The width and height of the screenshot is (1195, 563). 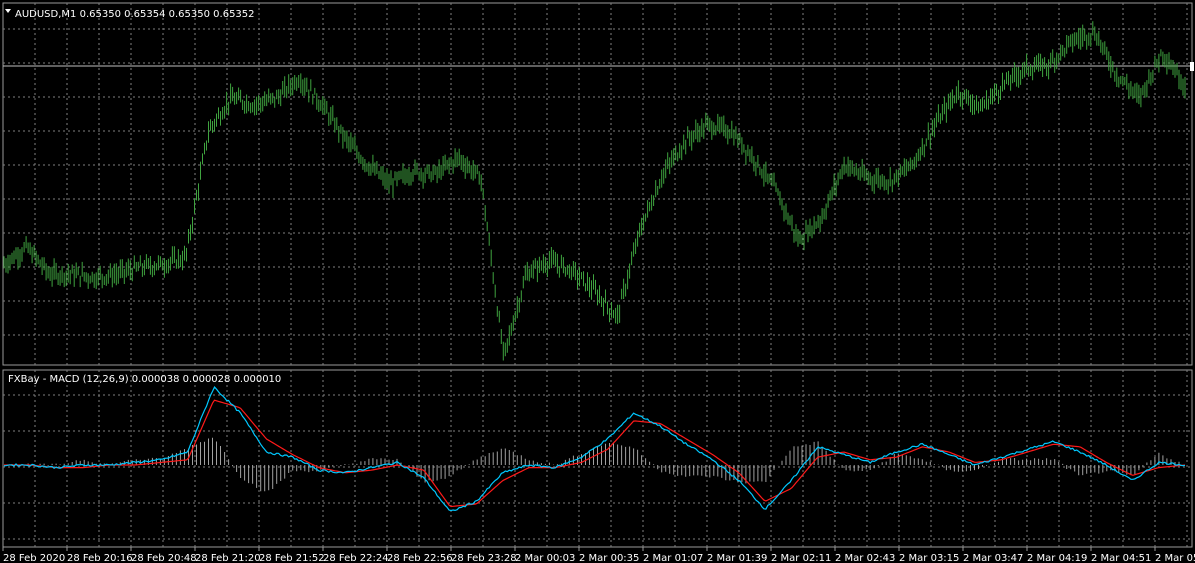 I want to click on time-label: 2 Mar 02:43, so click(x=865, y=558).